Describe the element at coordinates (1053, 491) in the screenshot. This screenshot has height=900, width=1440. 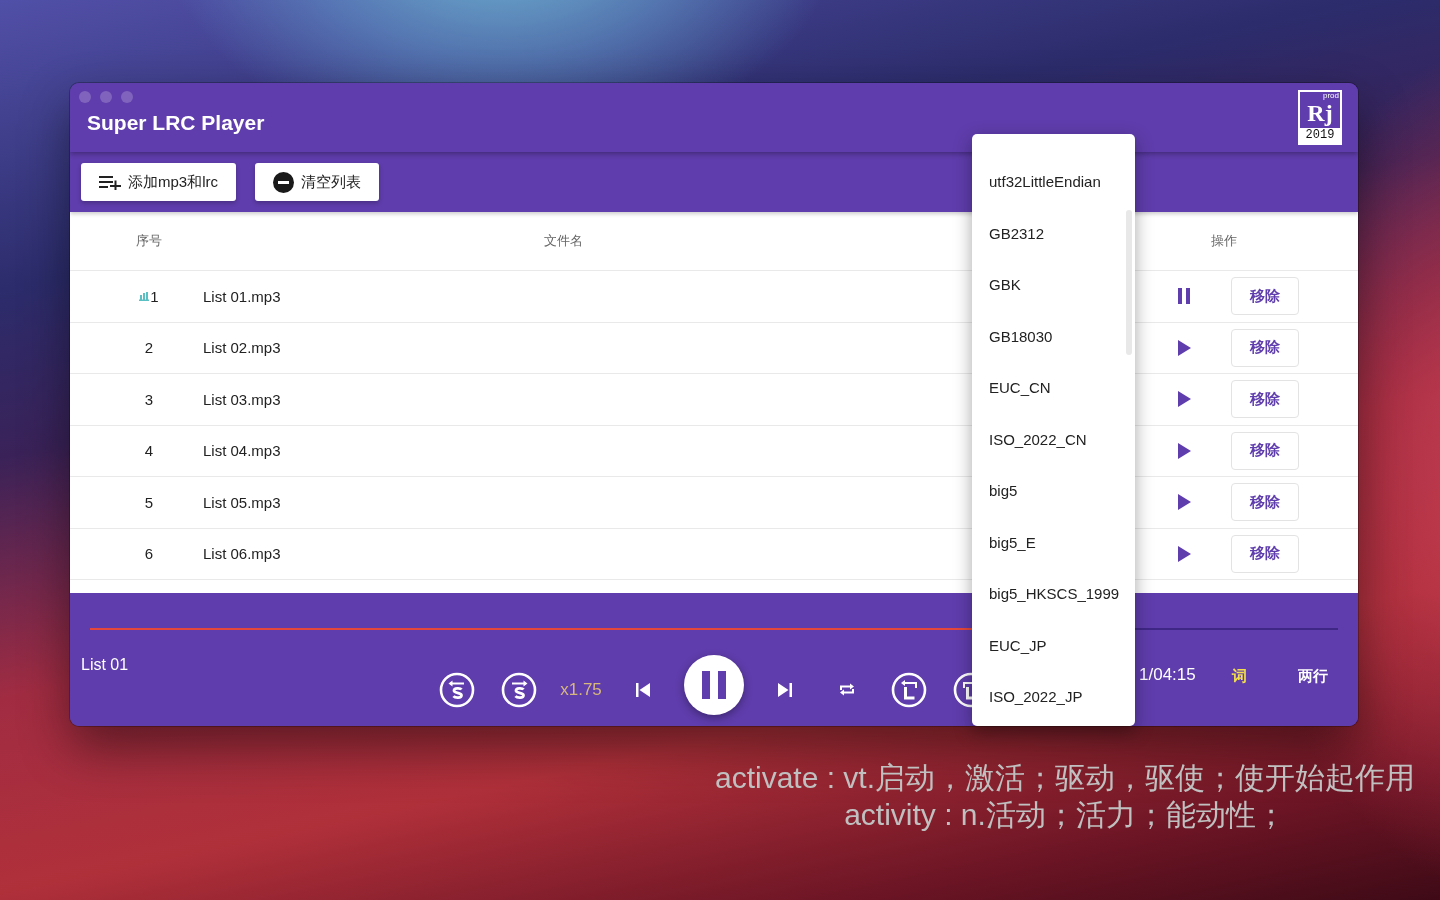
I see `menu-item: big5` at that location.